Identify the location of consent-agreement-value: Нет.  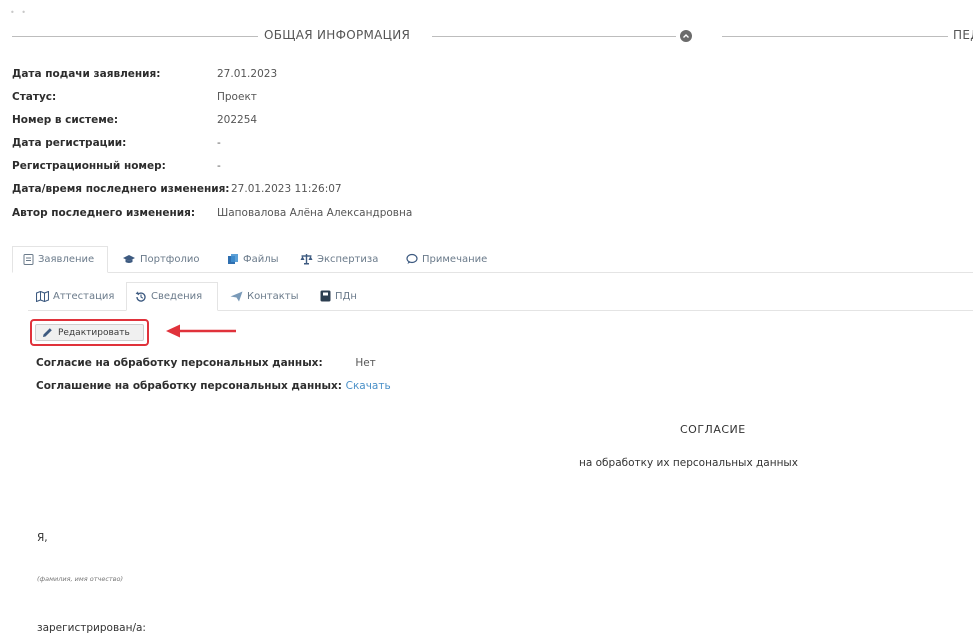
(365, 363).